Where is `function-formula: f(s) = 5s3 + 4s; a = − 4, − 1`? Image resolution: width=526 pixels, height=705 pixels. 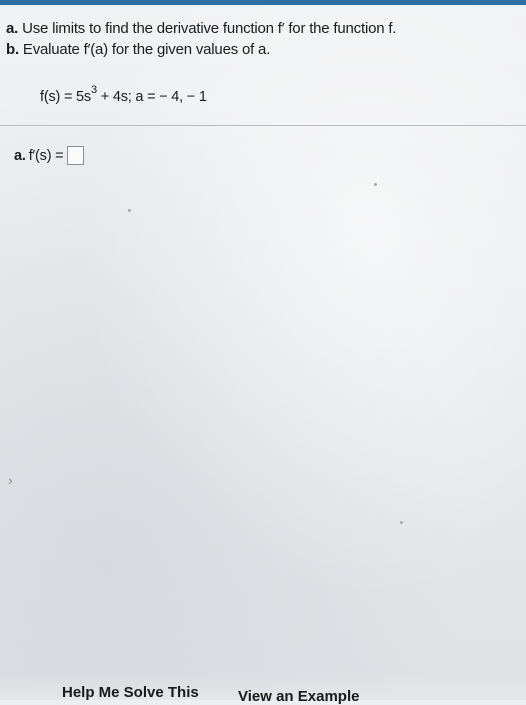
function-formula: f(s) = 5s3 + 4s; a = − 4, − 1 is located at coordinates (123, 94).